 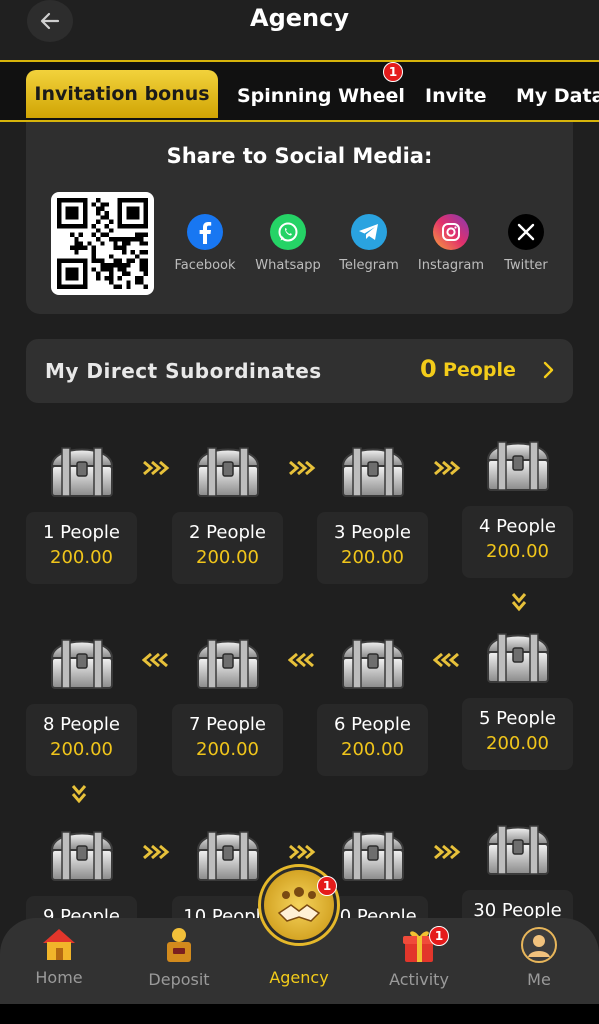 What do you see at coordinates (179, 945) in the screenshot?
I see `deposit-icon` at bounding box center [179, 945].